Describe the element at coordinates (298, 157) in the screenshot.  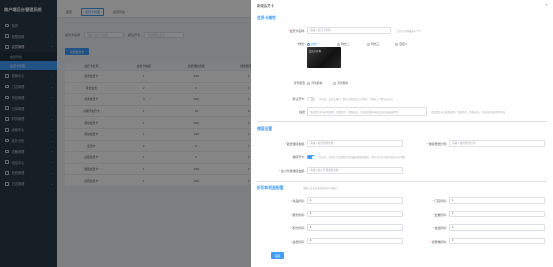
I see `recharge-switch-label: 储值开卡:` at that location.